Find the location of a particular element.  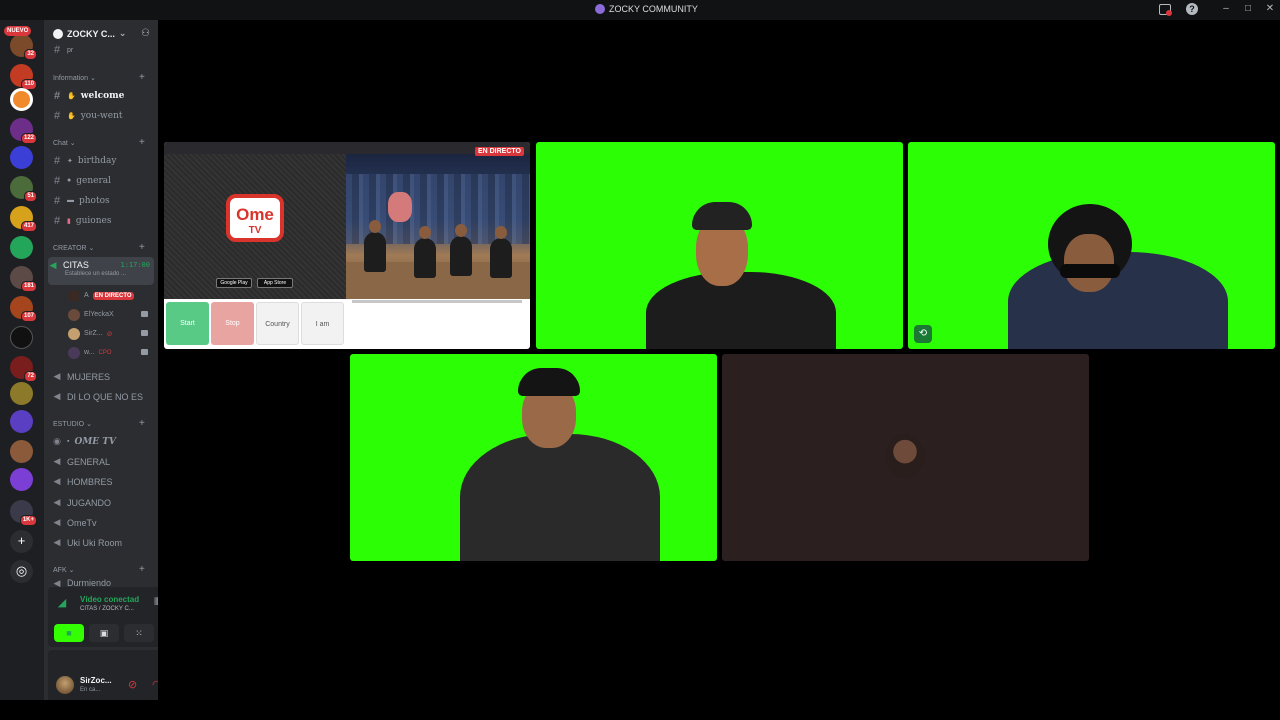

category-chat: Chat ⌄ + is located at coordinates (99, 142).